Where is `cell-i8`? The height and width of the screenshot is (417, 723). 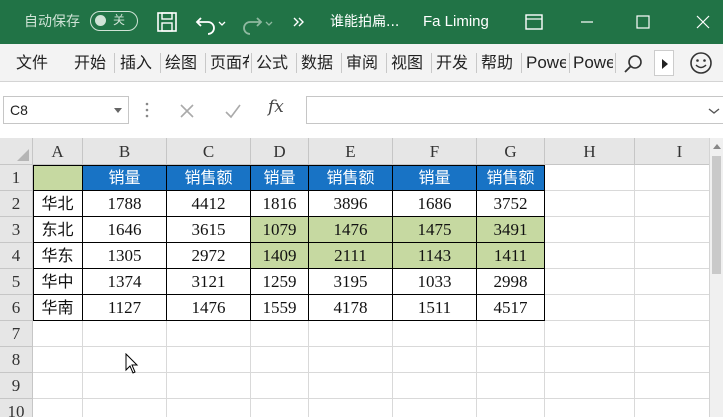
cell-i8 is located at coordinates (672, 360).